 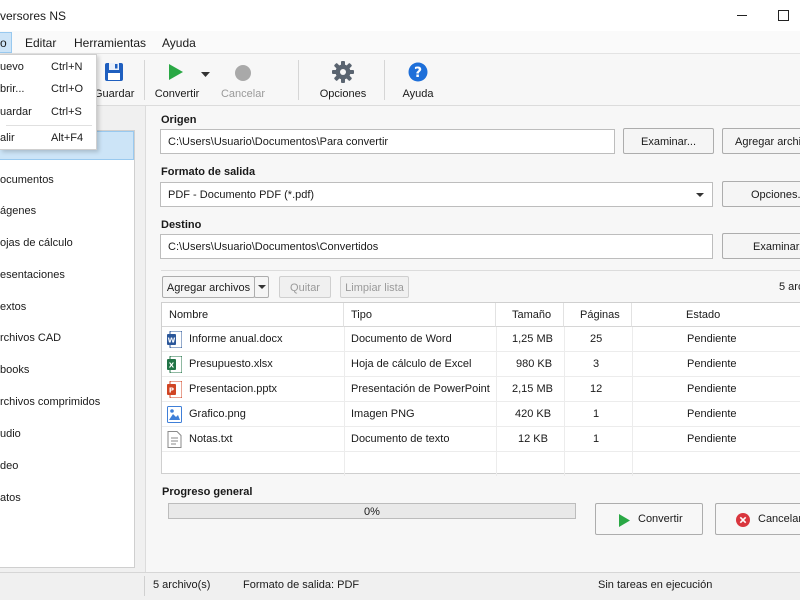 I want to click on play-icon, so click(x=624, y=520).